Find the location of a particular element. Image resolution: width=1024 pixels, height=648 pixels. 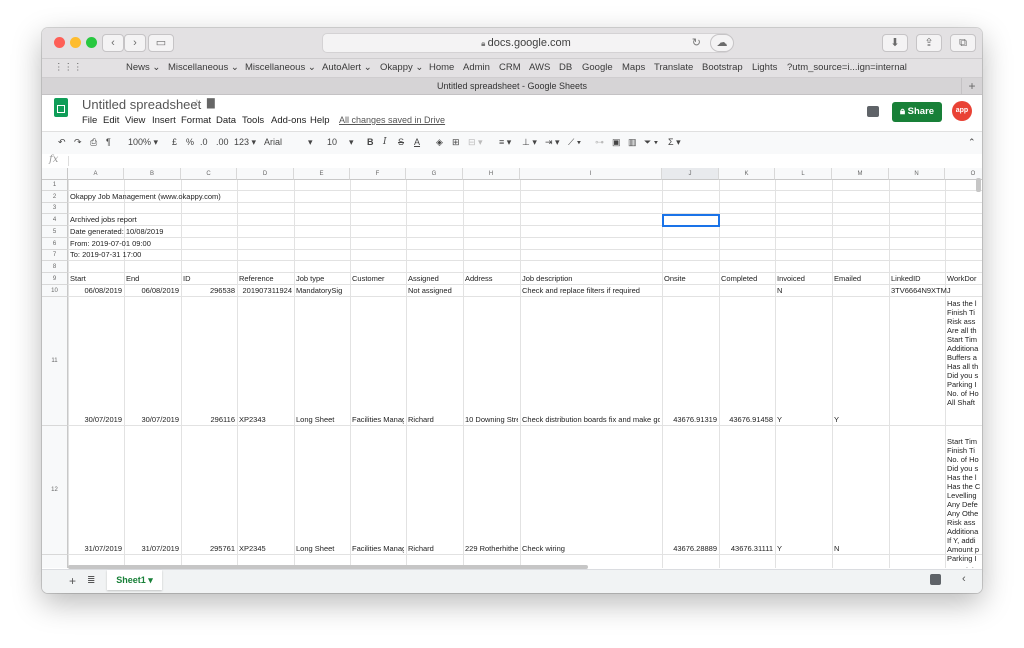

row-header: 8 is located at coordinates (55, 267).